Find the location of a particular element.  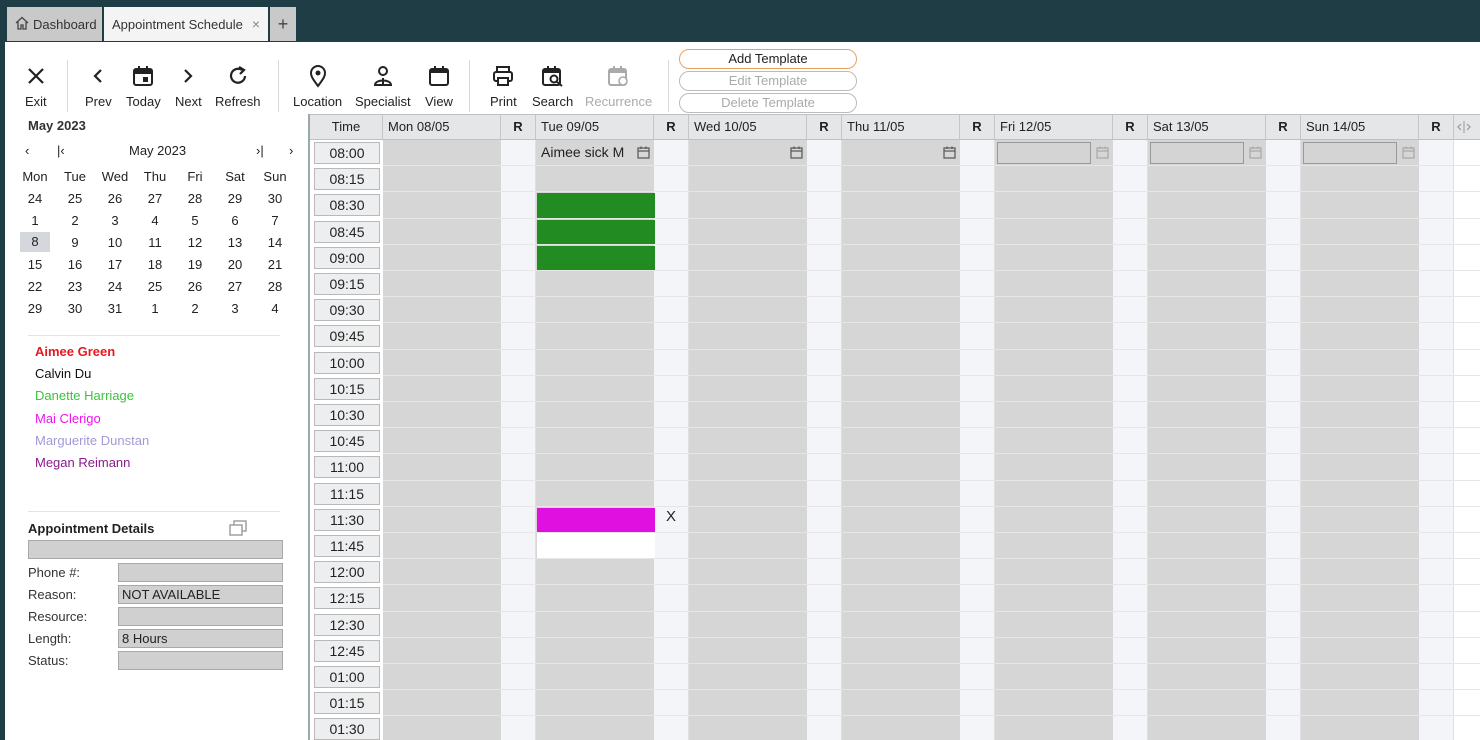

time-slot-label: 12:15 is located at coordinates (347, 598).